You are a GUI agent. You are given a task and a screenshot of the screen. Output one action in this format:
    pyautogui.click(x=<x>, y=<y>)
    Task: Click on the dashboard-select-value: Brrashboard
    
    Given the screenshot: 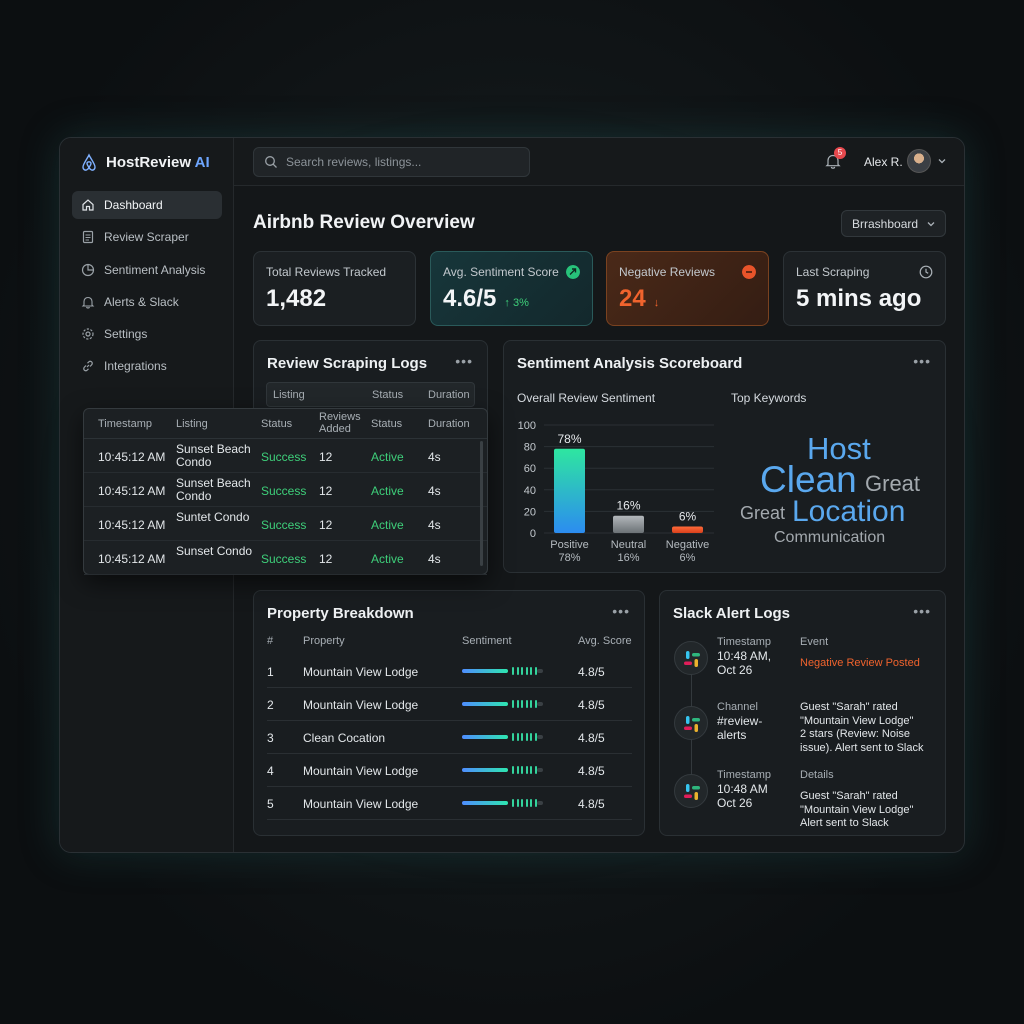 What is the action you would take?
    pyautogui.click(x=885, y=223)
    